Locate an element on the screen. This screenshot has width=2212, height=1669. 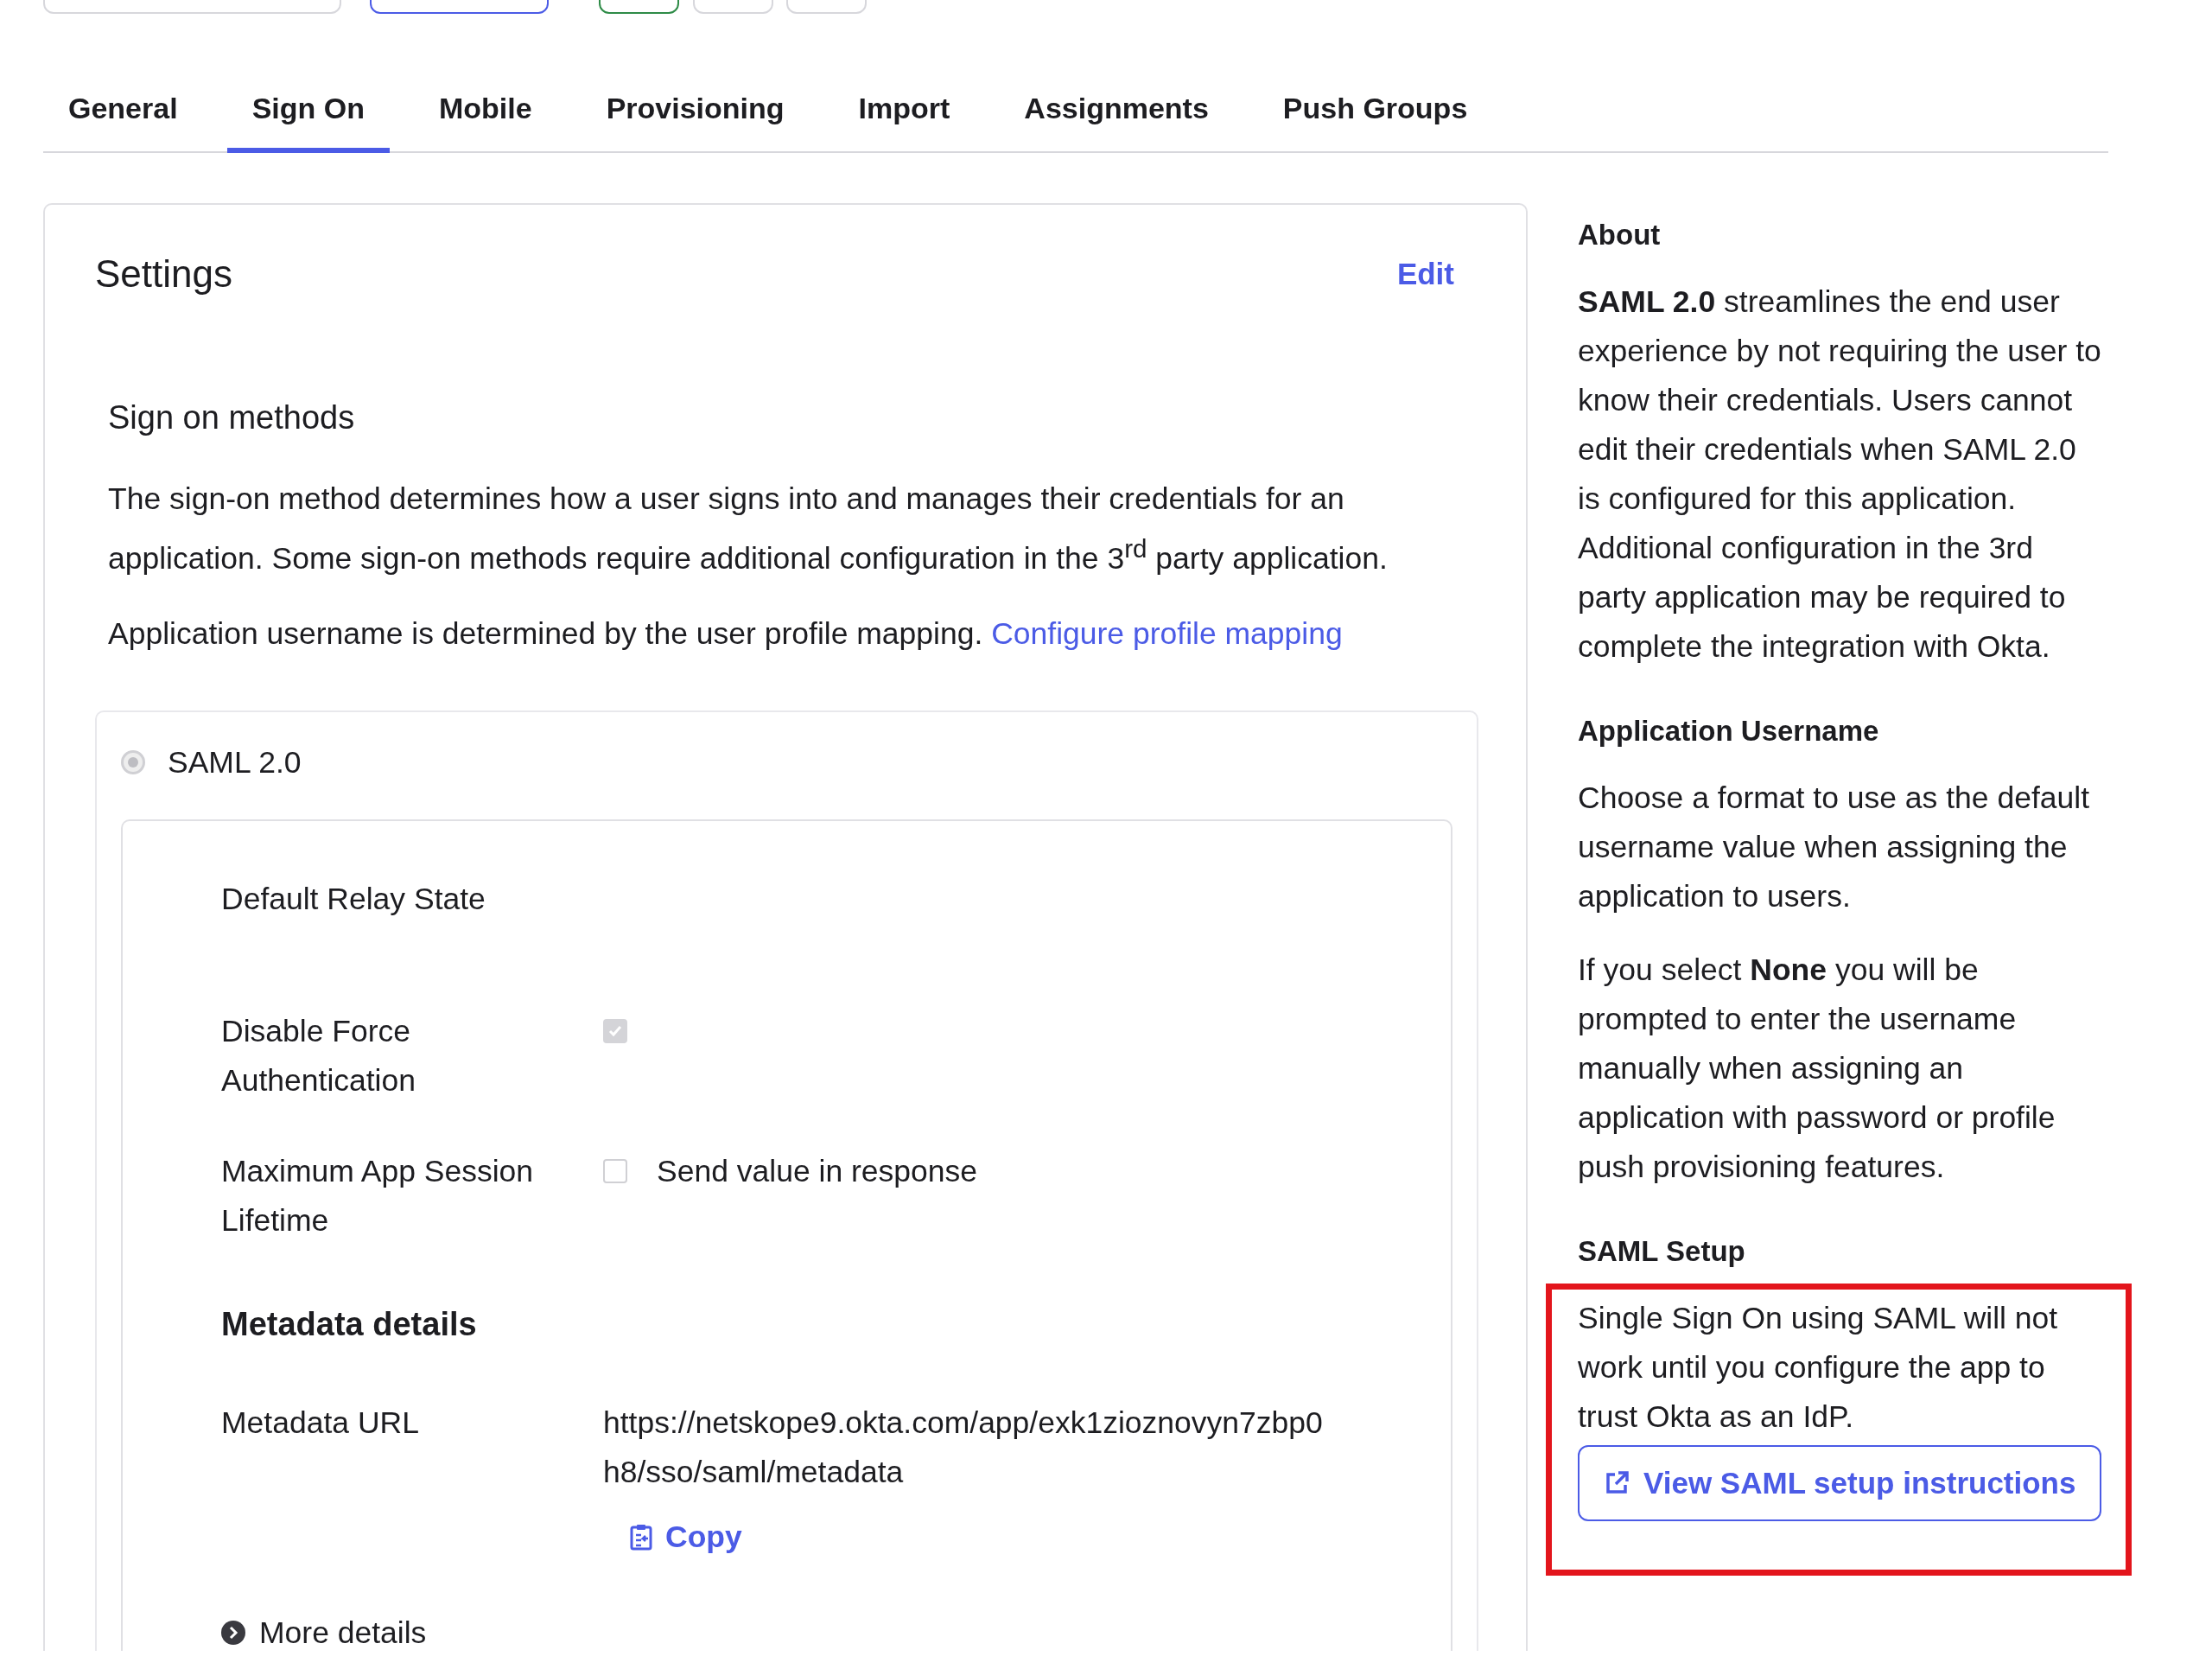
card-title: Settings is located at coordinates (163, 274).